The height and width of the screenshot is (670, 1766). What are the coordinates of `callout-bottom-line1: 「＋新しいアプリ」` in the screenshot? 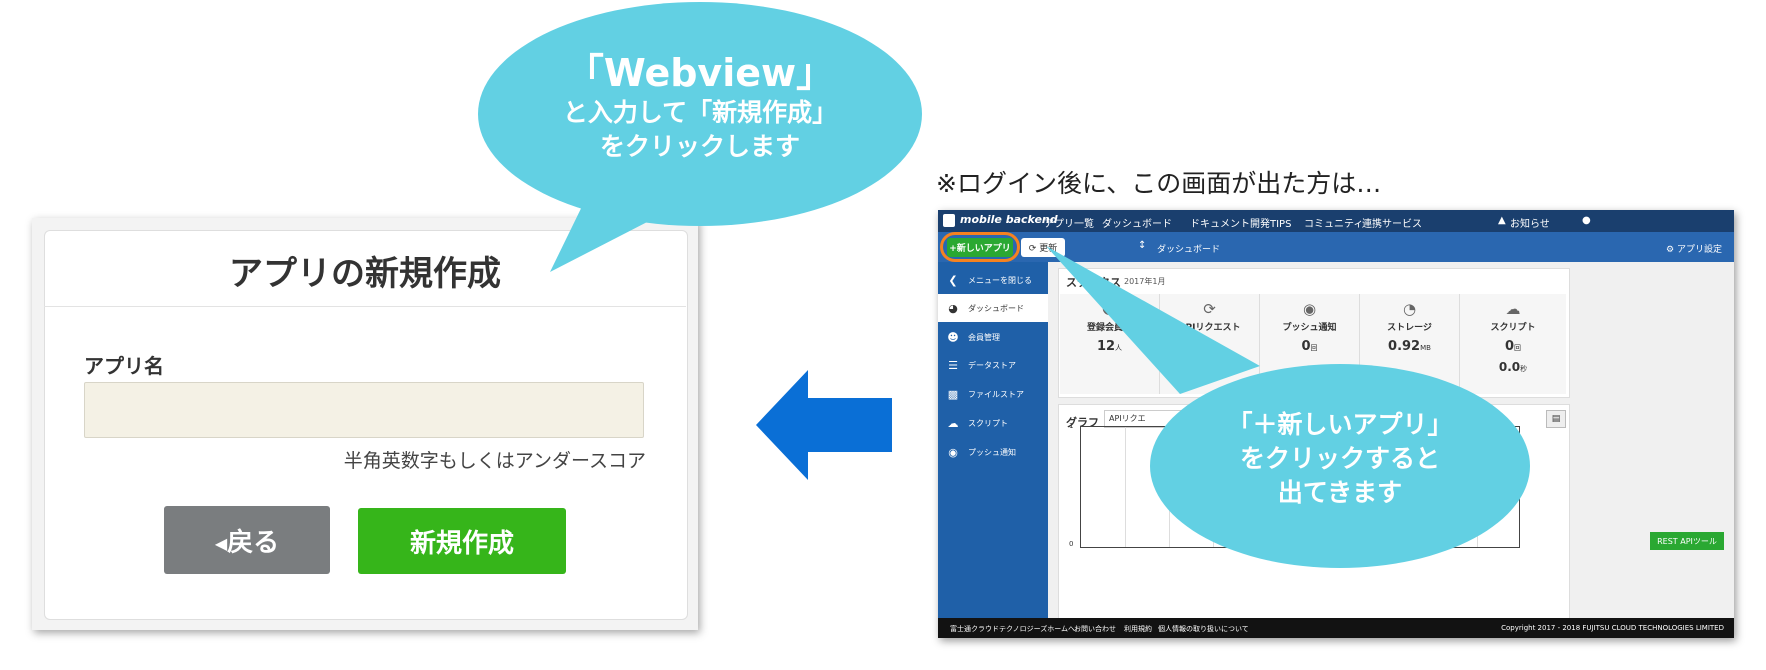 It's located at (1340, 424).